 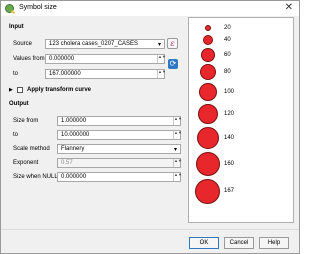 I want to click on source-value: 123 cholera cases_0207_CASES, so click(x=94, y=44).